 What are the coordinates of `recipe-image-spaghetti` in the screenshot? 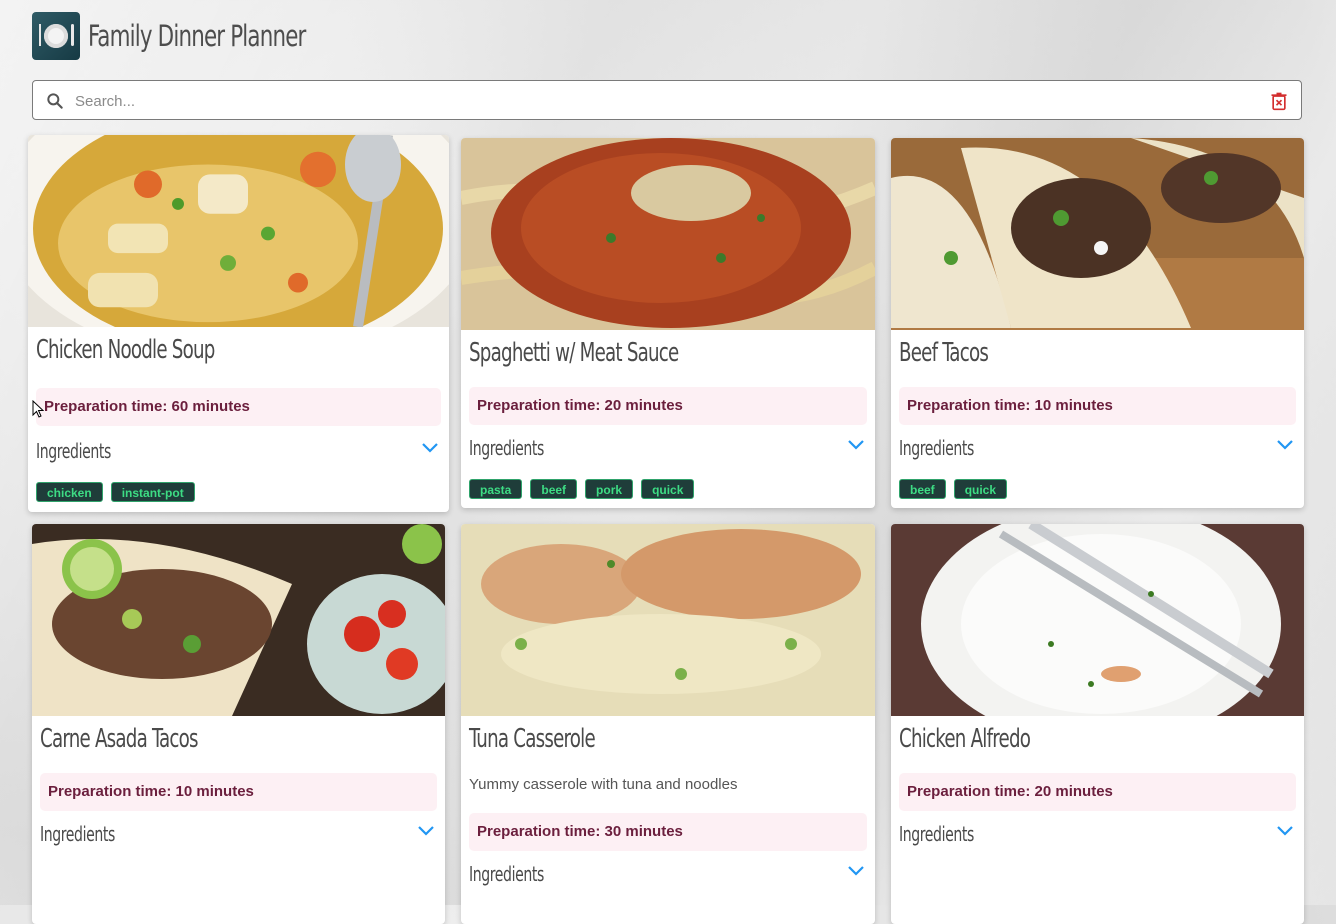 It's located at (668, 234).